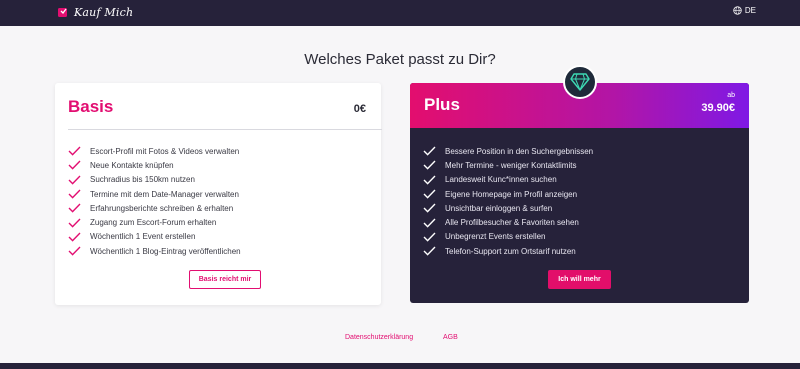 The image size is (800, 369). I want to click on feature-item: Bessere Position in den Suchergebnissen, so click(508, 151).